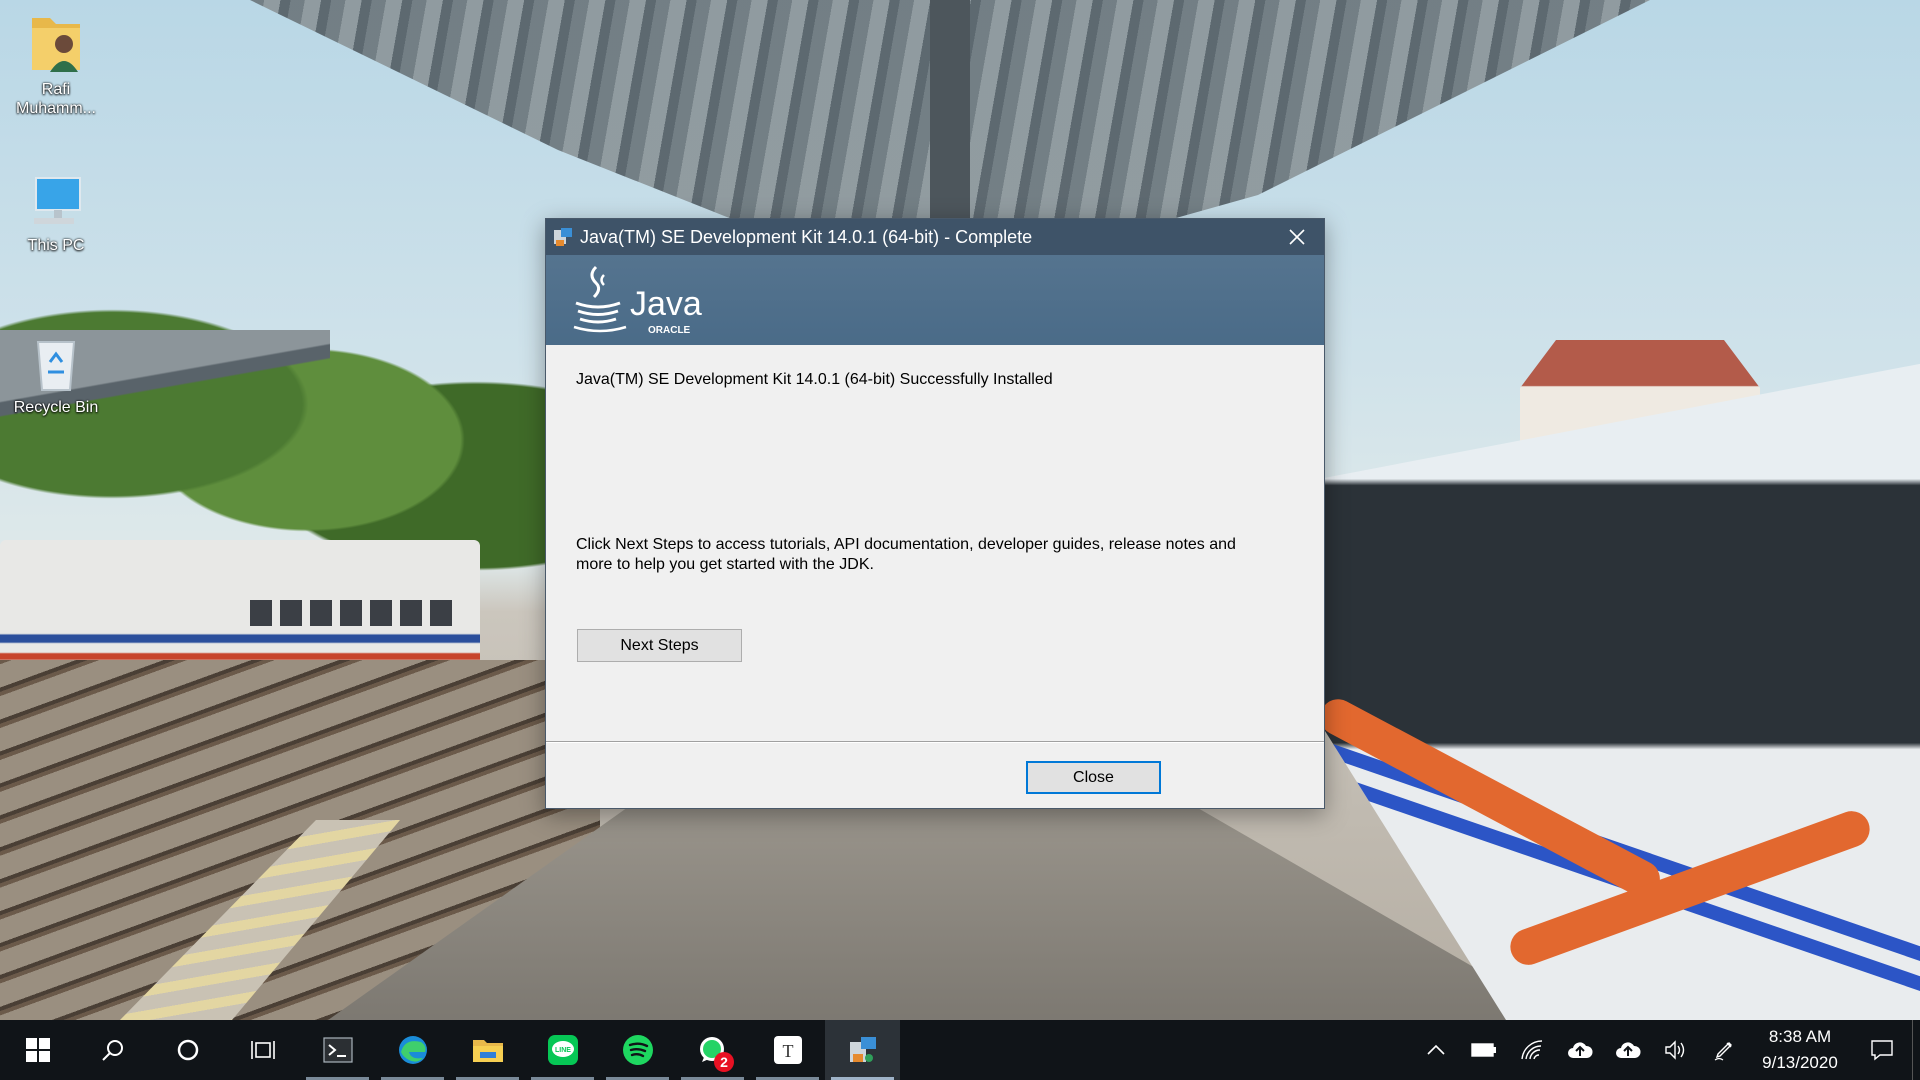 The image size is (1920, 1080). I want to click on java-banner: Java ORACLE, so click(935, 300).